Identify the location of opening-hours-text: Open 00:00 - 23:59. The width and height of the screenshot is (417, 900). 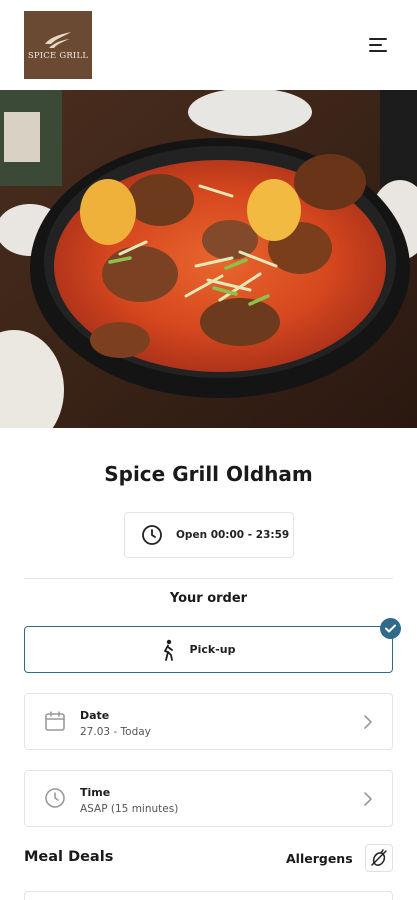
(233, 535).